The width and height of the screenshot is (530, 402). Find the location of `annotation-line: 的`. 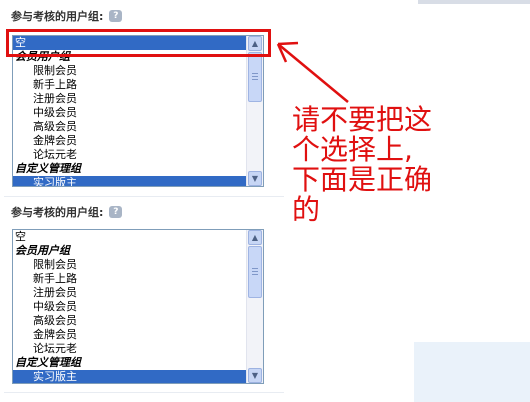

annotation-line: 的 is located at coordinates (306, 209).